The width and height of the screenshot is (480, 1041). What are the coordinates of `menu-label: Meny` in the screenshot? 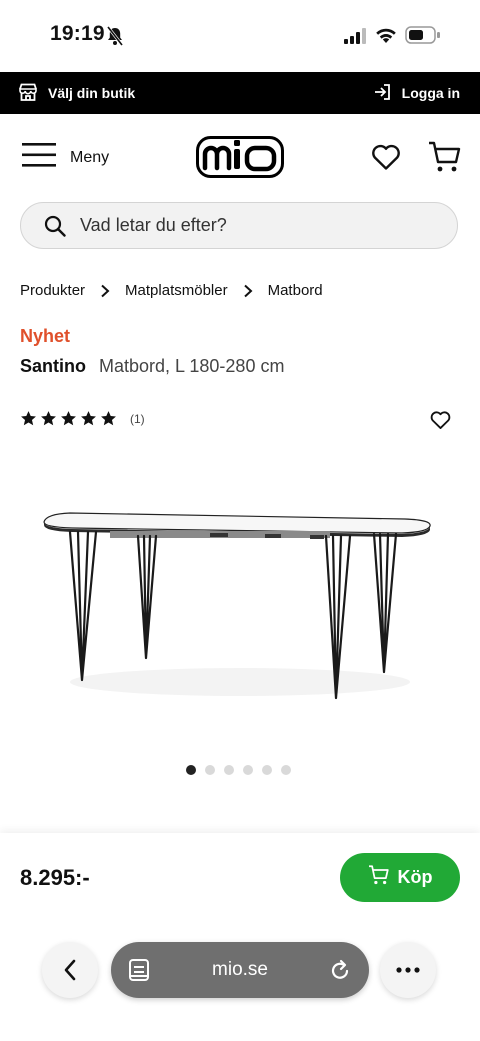 It's located at (90, 157).